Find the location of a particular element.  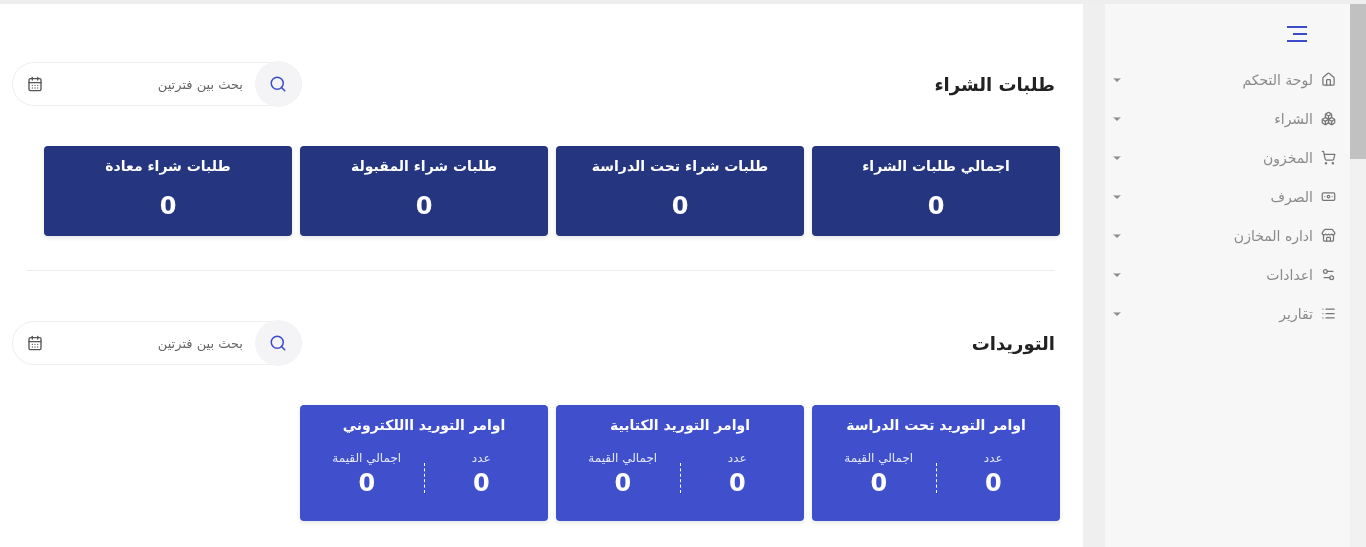

sliders-icon is located at coordinates (1328, 274).